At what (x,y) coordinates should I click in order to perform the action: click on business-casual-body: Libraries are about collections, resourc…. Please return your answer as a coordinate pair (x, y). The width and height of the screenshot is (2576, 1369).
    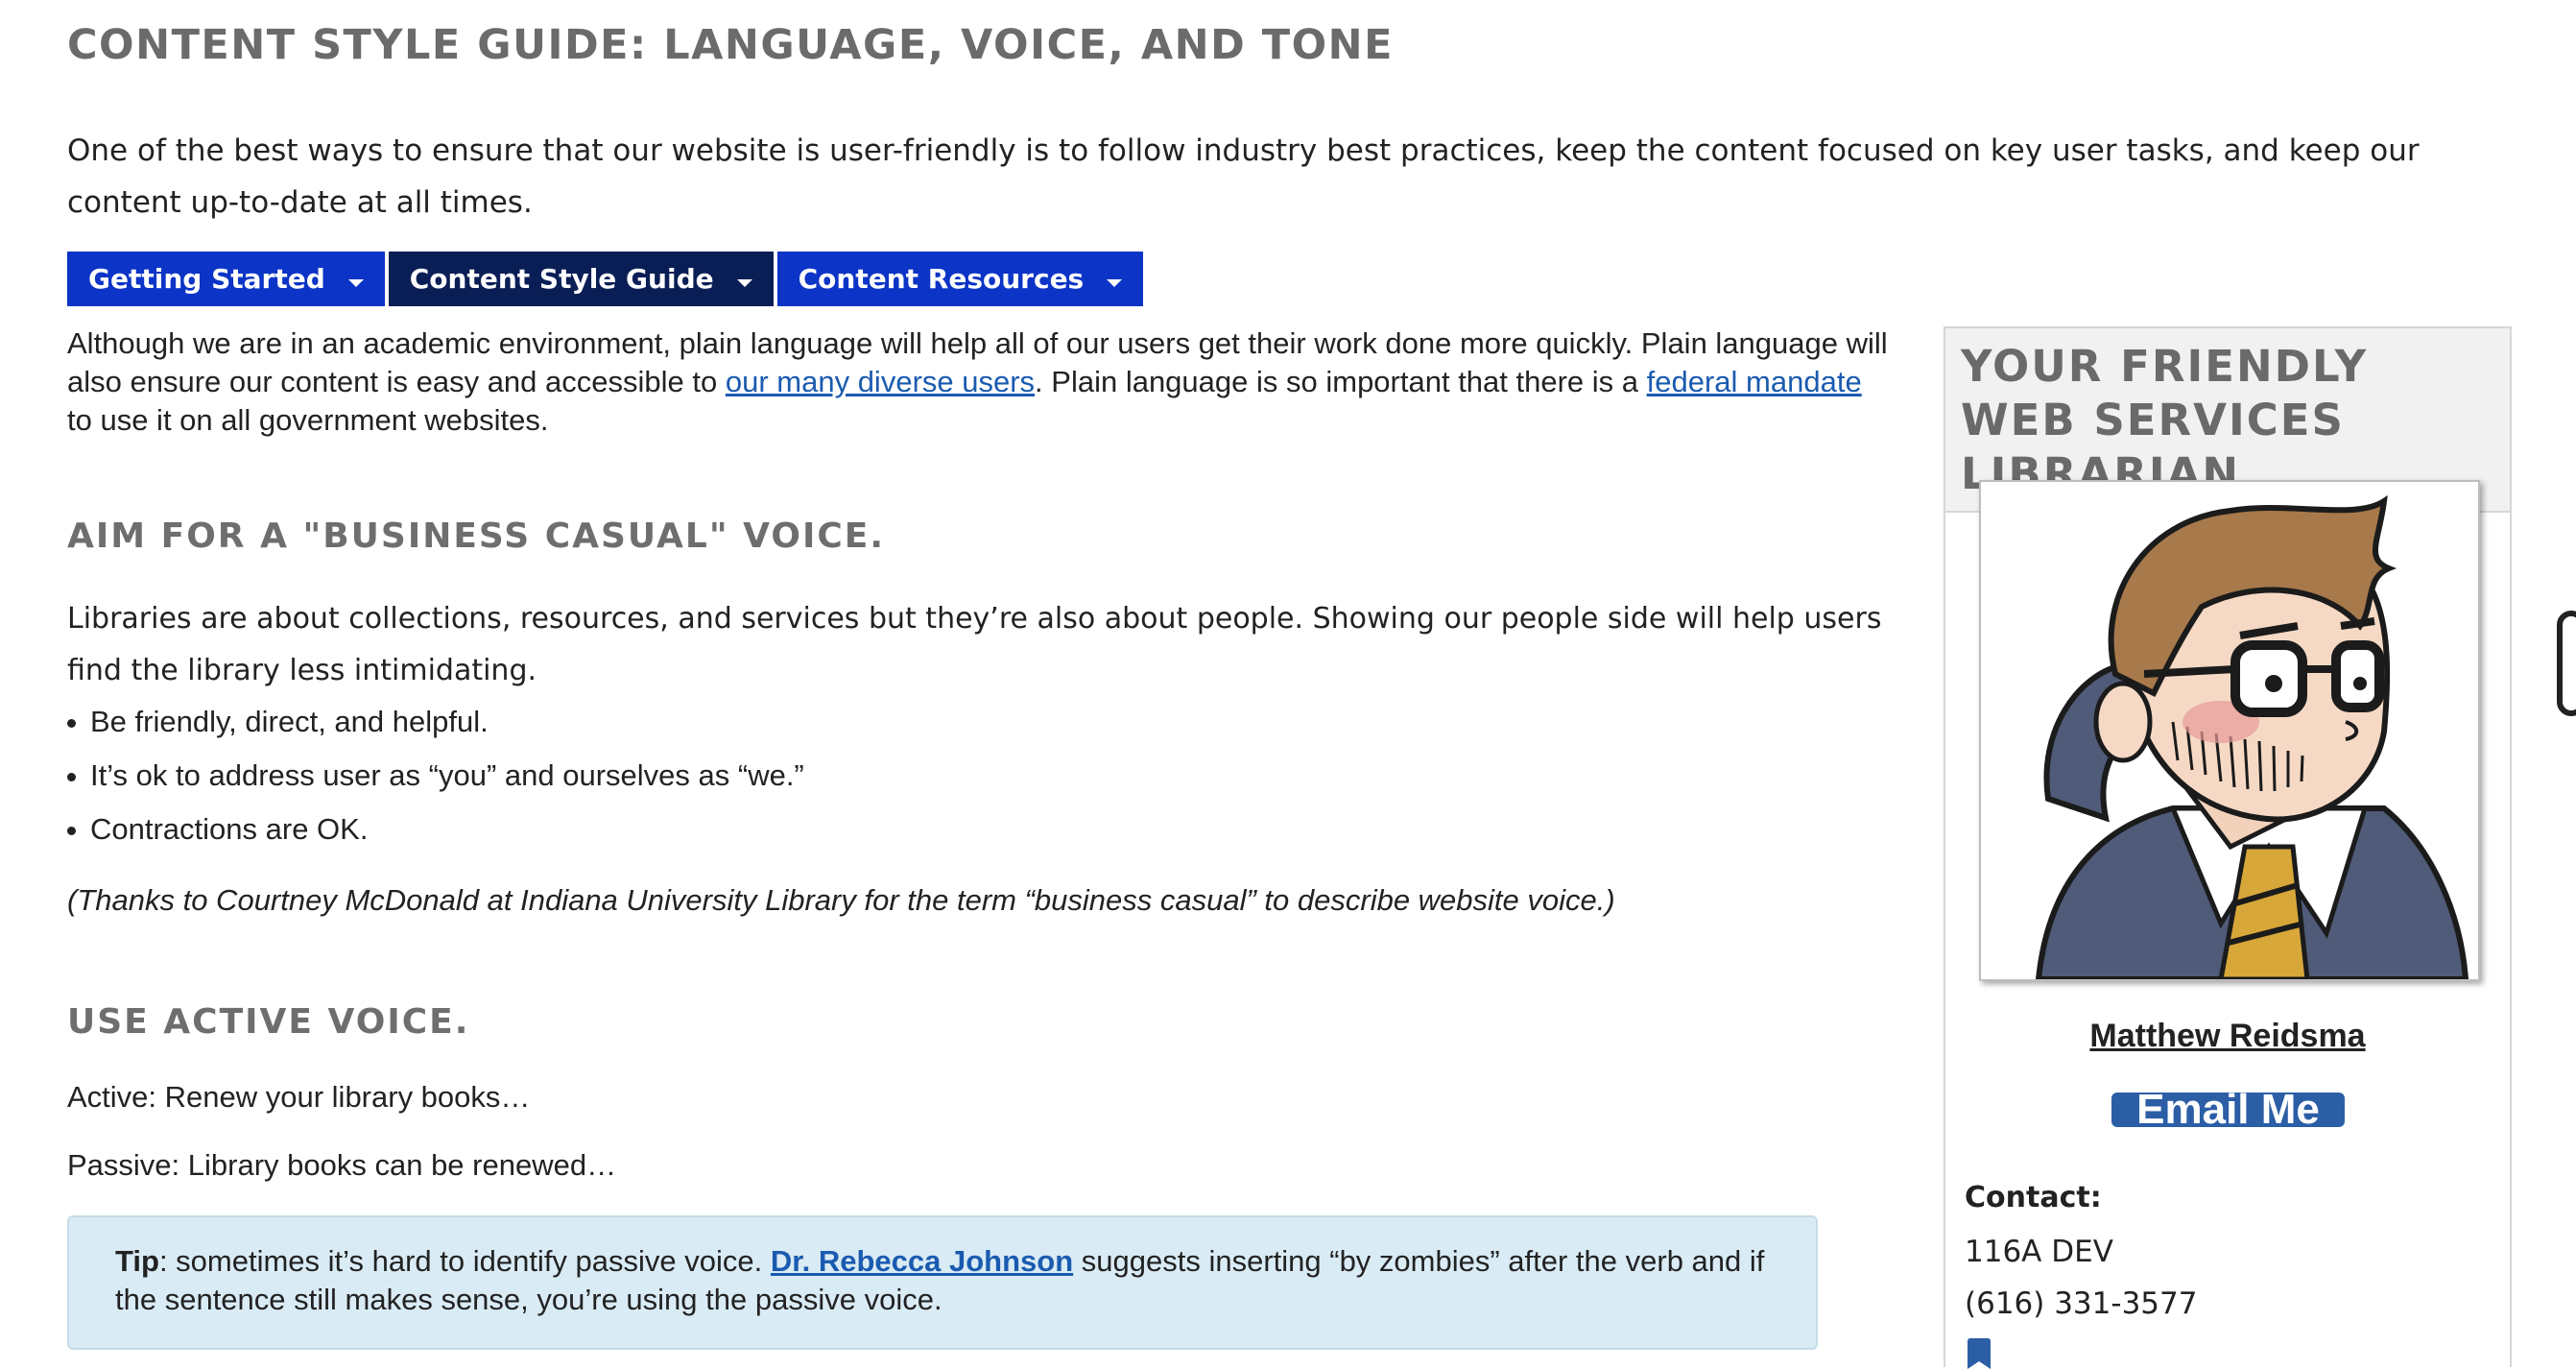
    Looking at the image, I should click on (974, 645).